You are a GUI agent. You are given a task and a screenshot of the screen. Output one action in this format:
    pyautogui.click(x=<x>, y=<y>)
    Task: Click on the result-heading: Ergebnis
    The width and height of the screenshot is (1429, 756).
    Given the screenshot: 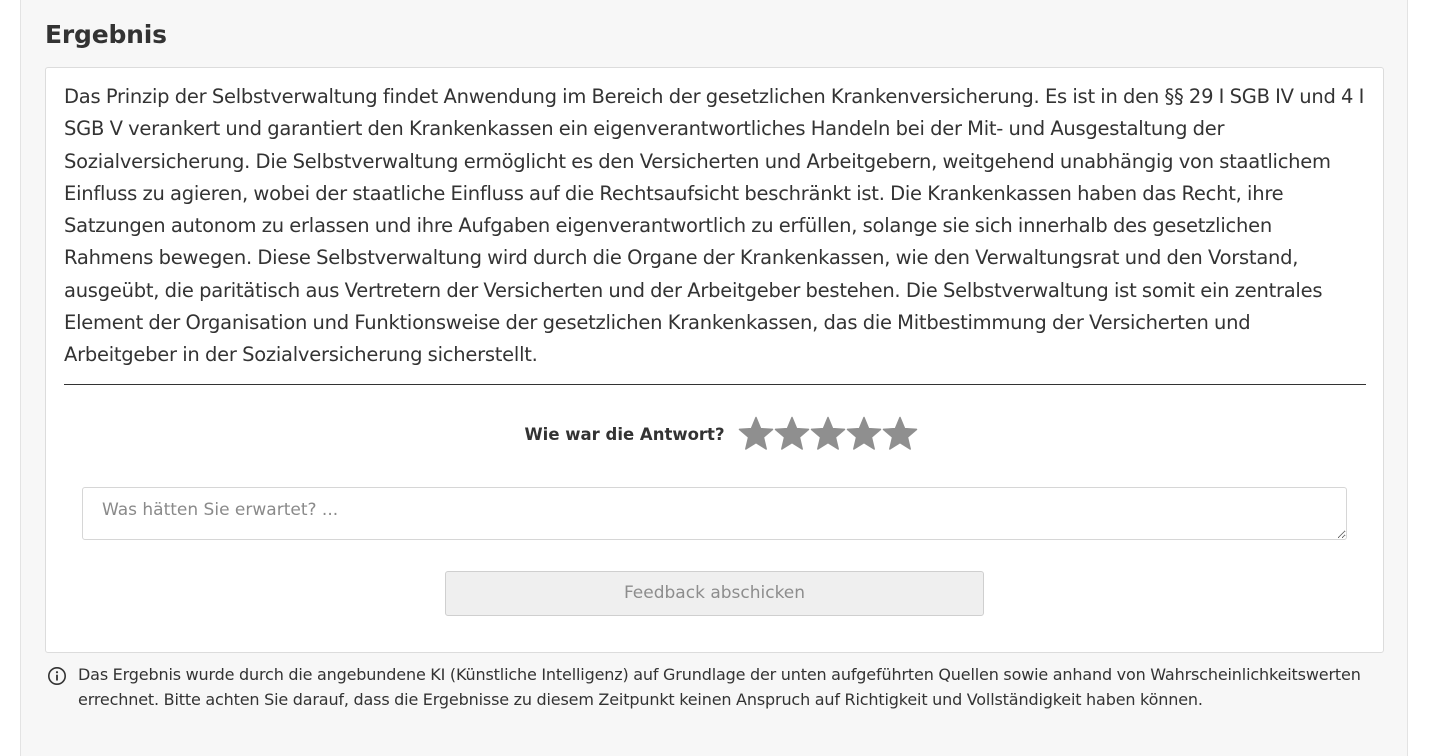 What is the action you would take?
    pyautogui.click(x=106, y=34)
    